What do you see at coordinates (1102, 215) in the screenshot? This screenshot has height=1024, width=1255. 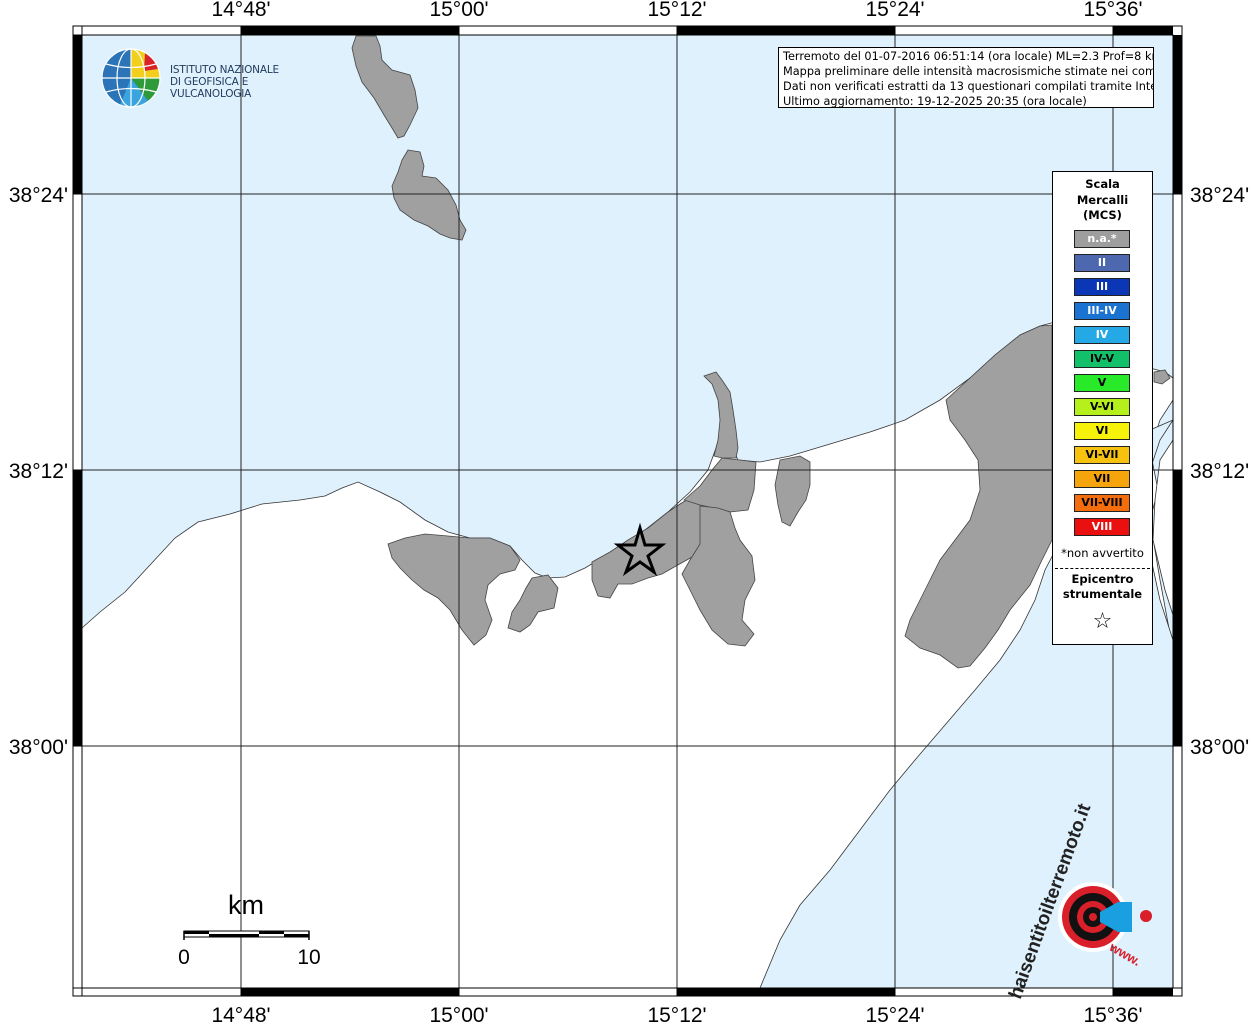 I see `legend-title-line3: (MCS)` at bounding box center [1102, 215].